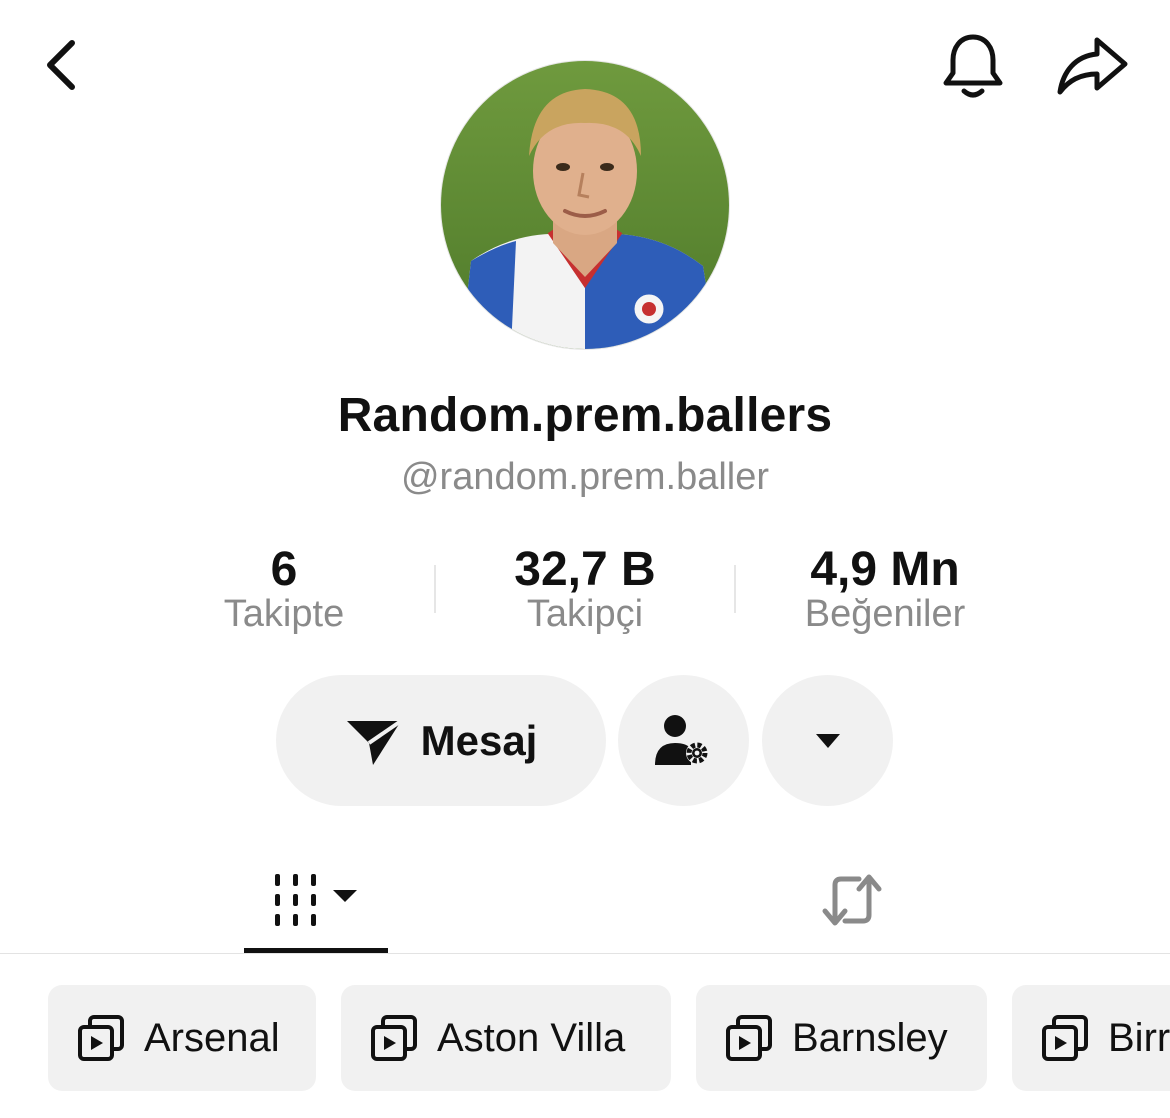  I want to click on stat-likes: 4,9 Mn Beğeniler, so click(885, 587).